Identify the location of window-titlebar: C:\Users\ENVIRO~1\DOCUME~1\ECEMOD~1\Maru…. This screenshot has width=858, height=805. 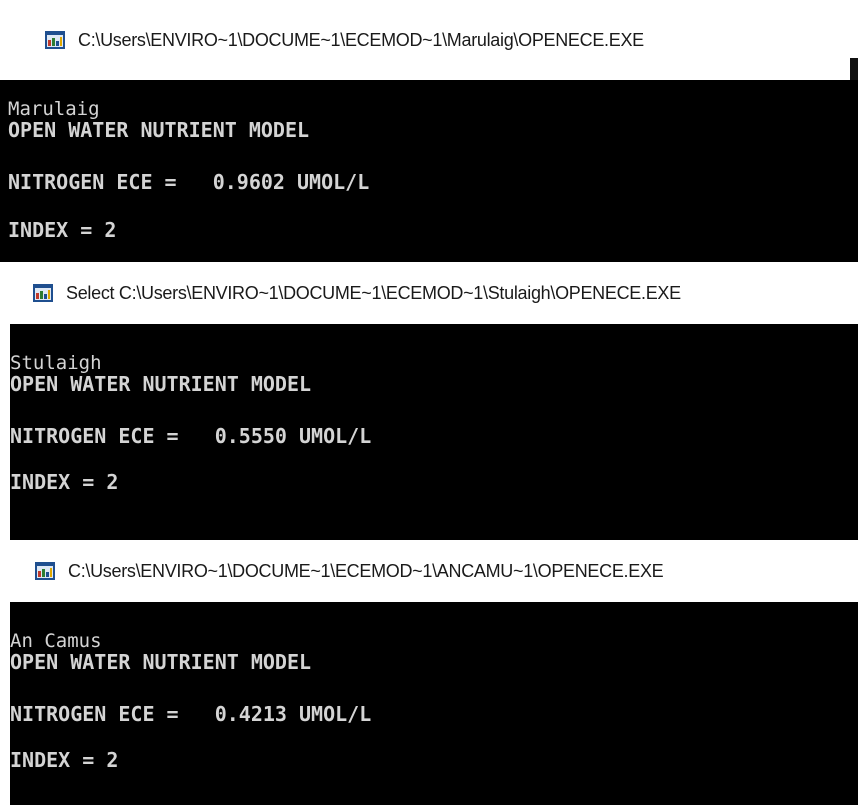
(429, 40).